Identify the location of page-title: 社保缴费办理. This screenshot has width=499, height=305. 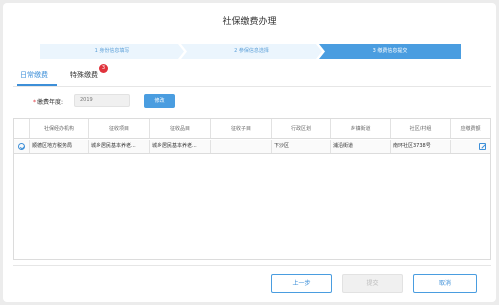
(249, 22).